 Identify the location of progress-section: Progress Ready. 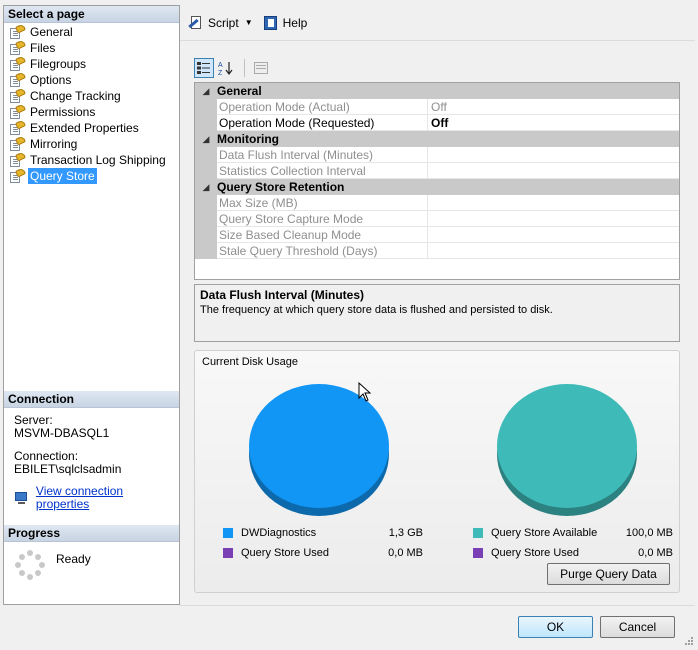
(91, 553).